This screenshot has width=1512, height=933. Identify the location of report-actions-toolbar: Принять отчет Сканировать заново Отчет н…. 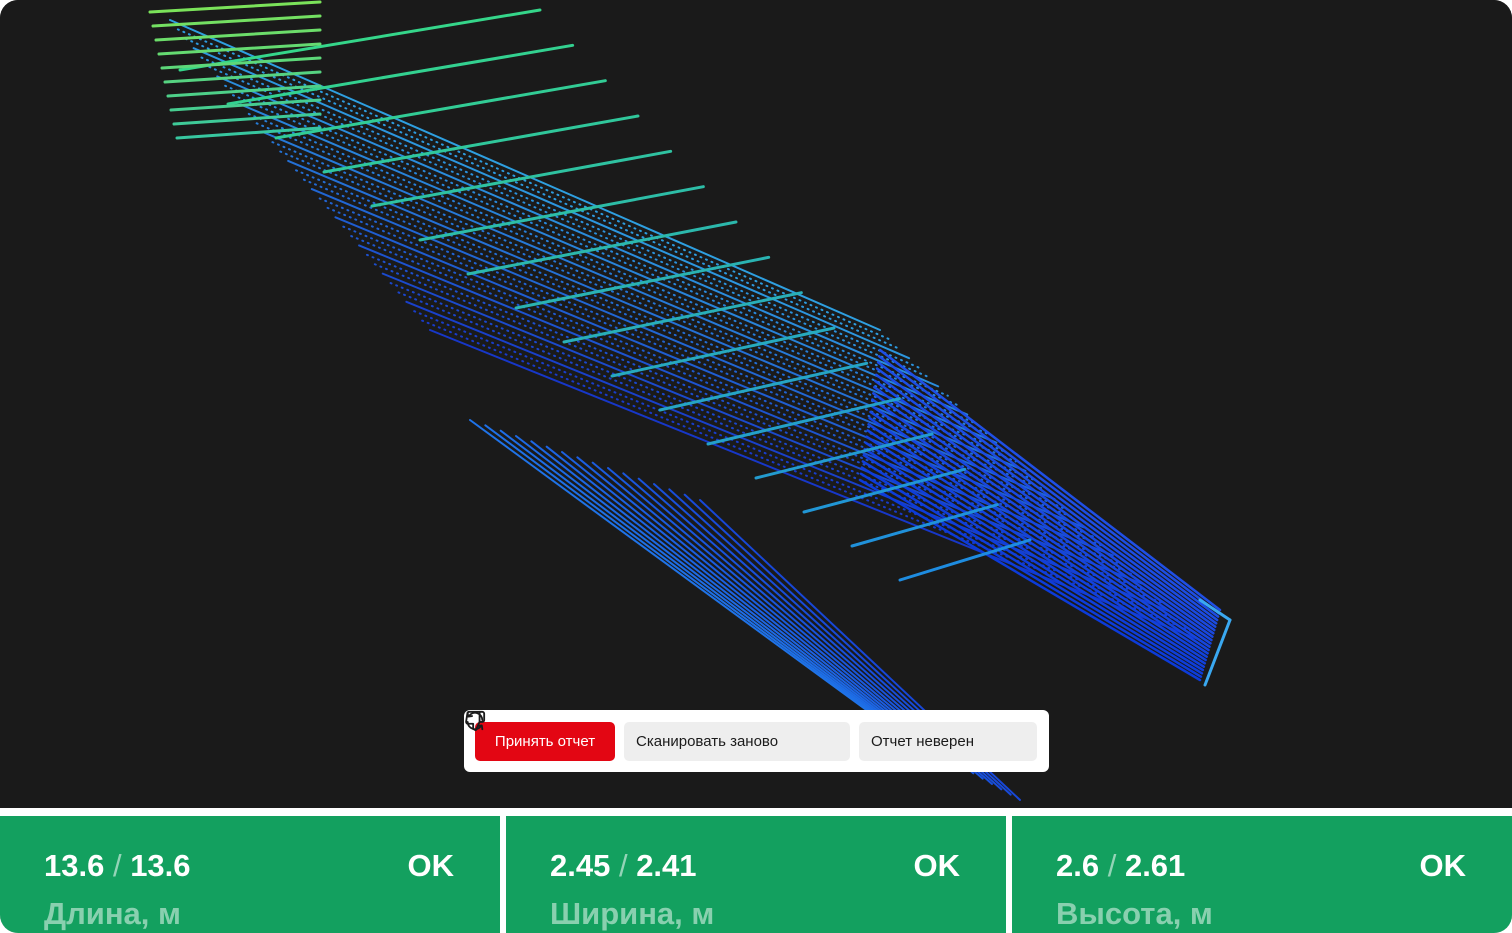
(756, 741).